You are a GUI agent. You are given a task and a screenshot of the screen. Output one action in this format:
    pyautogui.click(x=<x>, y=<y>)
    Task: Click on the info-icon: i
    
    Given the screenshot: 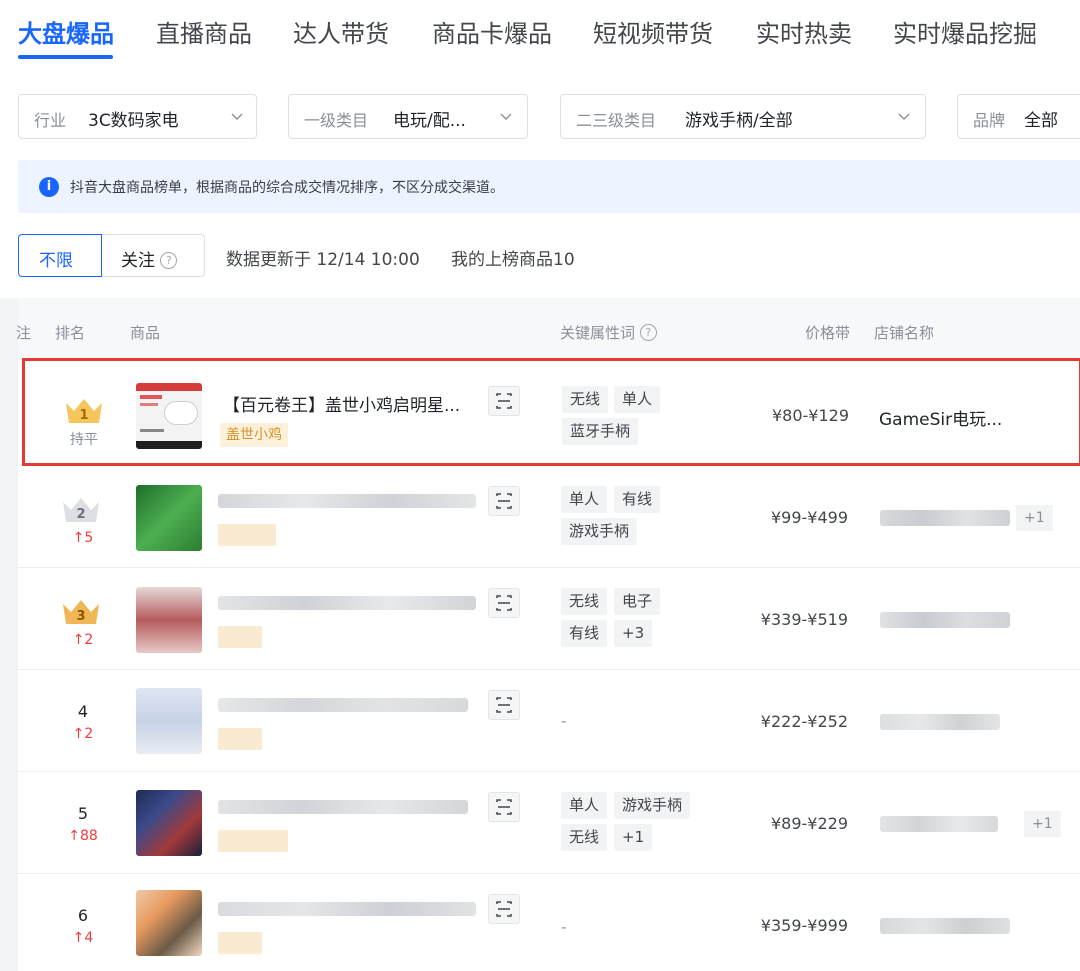 What is the action you would take?
    pyautogui.click(x=49, y=187)
    